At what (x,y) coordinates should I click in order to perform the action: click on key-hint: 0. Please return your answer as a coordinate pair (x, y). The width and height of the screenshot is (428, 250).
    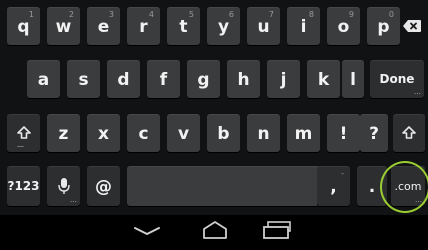
    Looking at the image, I should click on (391, 14).